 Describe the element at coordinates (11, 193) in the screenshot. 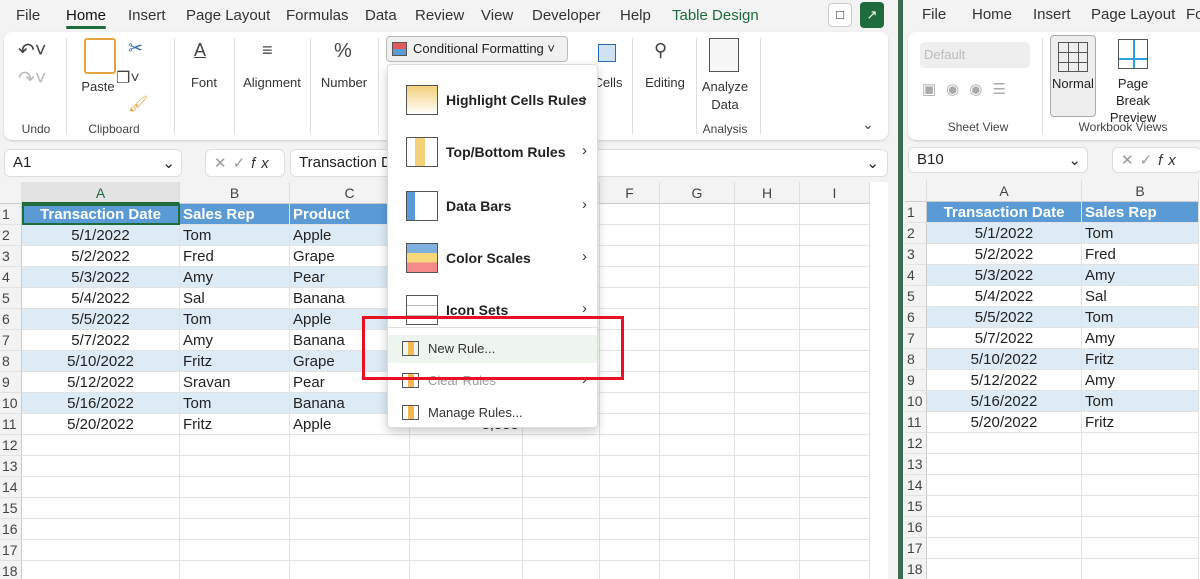

I see `select-all-corner` at that location.